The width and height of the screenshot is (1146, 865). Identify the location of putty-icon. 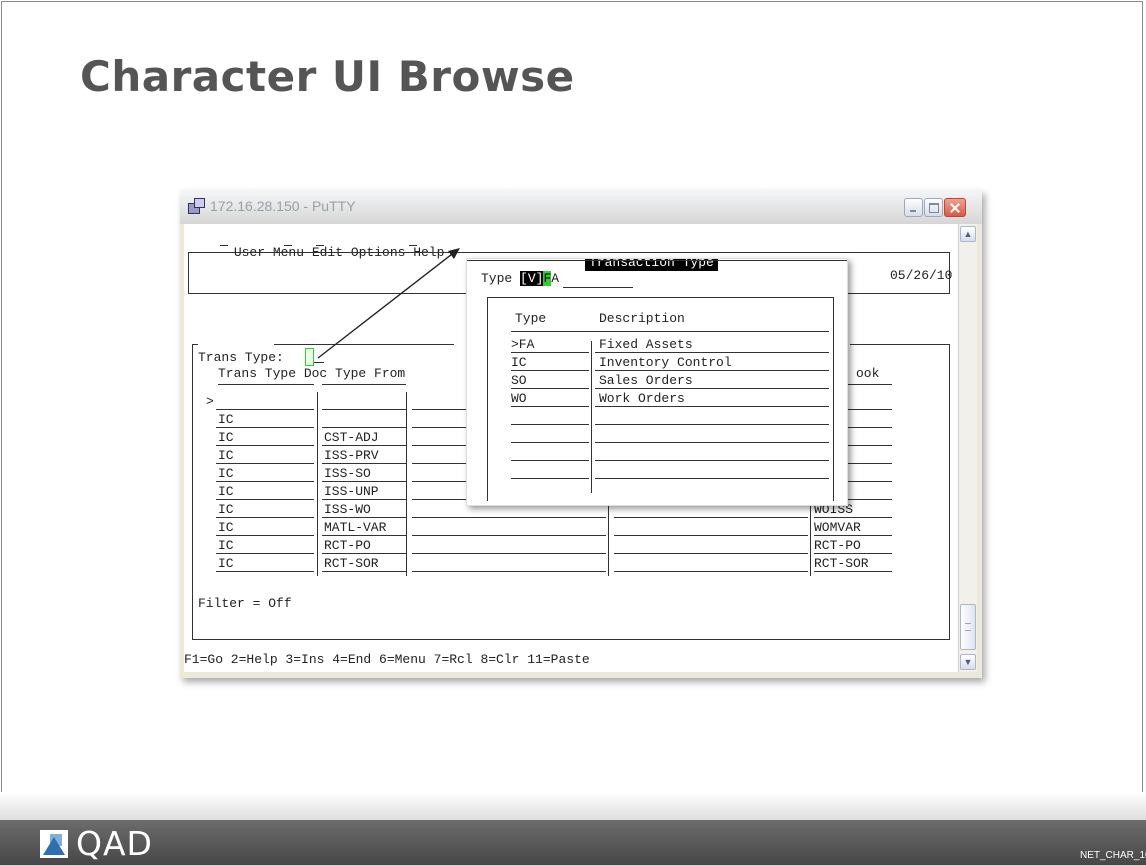
(196, 206).